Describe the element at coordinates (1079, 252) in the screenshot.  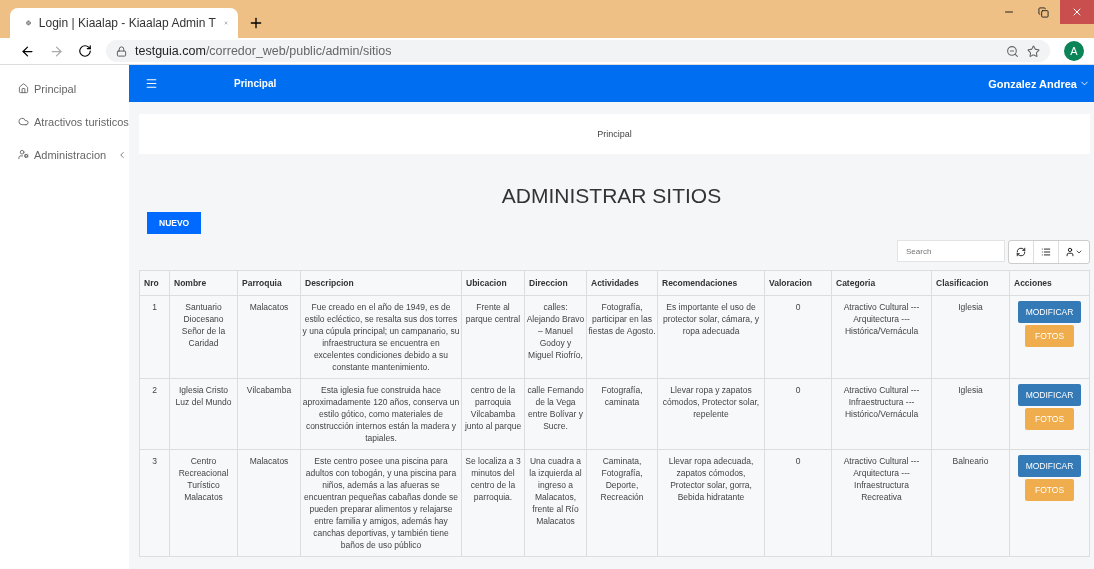
I see `caret-icon` at that location.